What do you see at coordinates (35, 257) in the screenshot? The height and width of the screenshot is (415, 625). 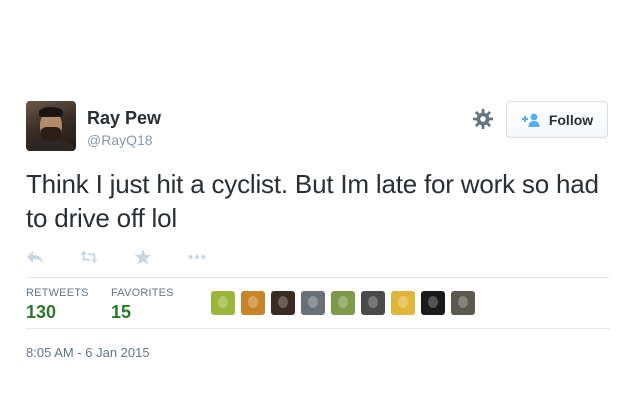 I see `reply-icon` at bounding box center [35, 257].